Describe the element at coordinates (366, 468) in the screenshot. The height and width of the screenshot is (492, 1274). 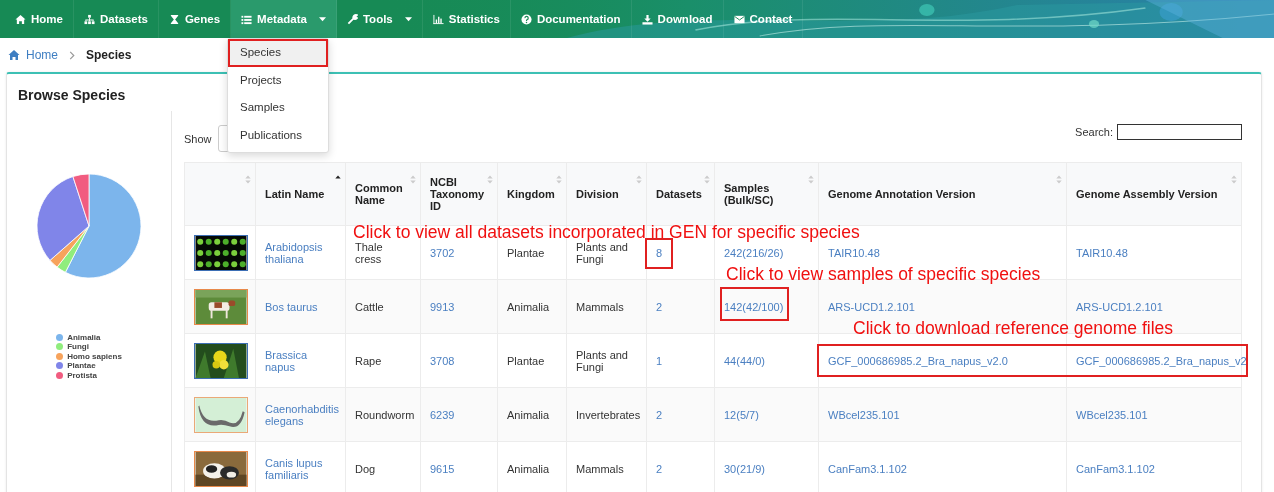
I see `table-cell-text: Dog` at that location.